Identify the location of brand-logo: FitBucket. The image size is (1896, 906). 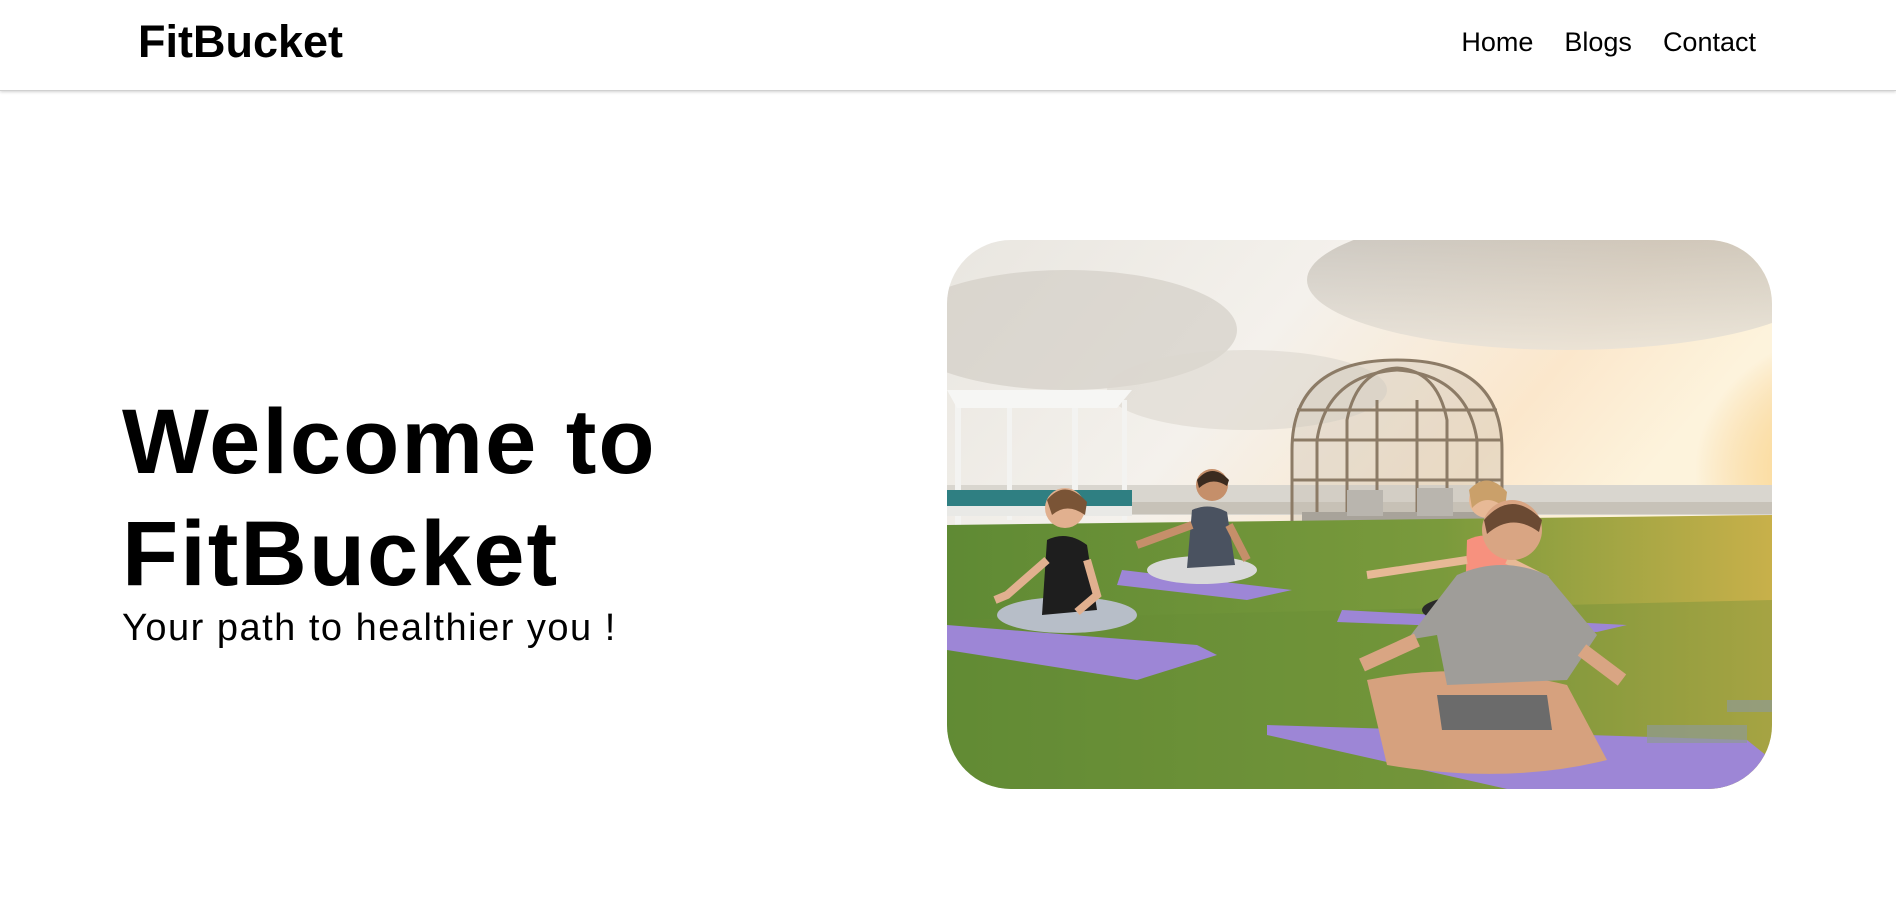
(240, 42).